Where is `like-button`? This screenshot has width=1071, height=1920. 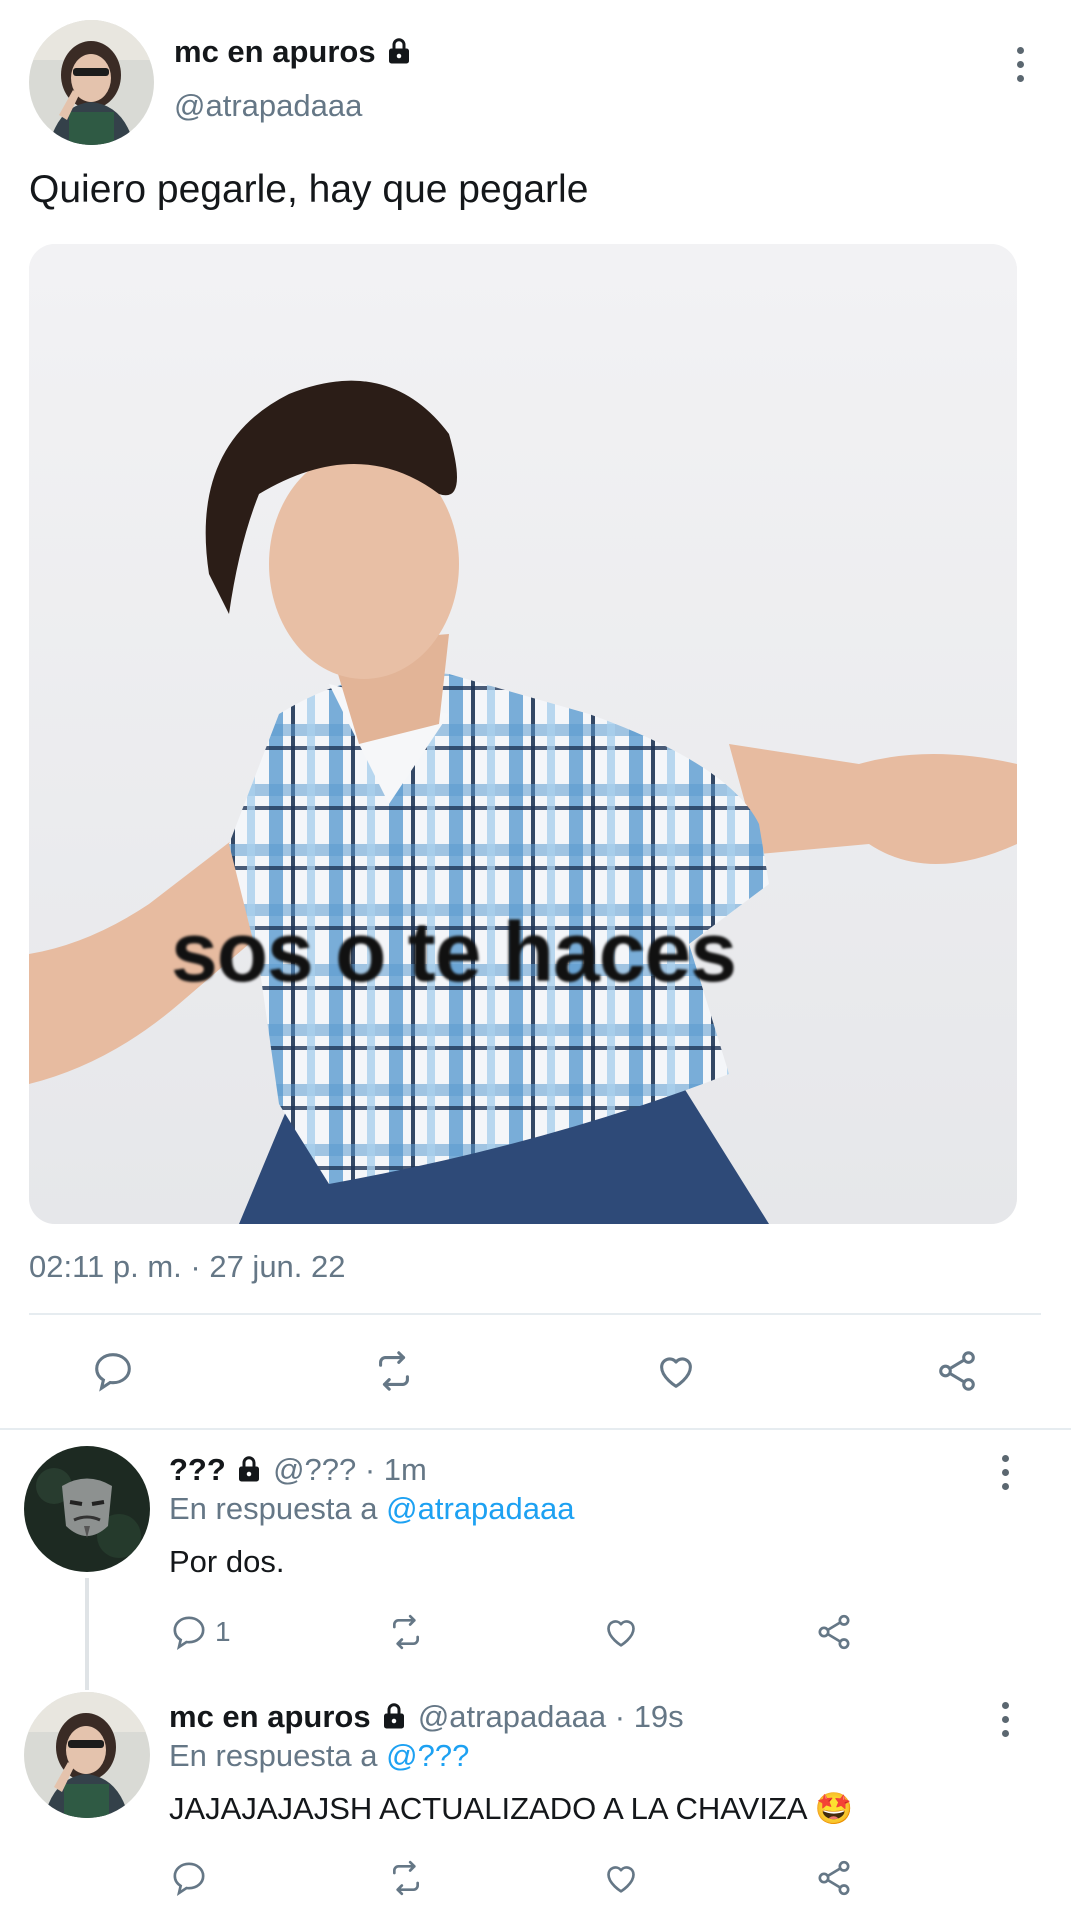 like-button is located at coordinates (676, 1371).